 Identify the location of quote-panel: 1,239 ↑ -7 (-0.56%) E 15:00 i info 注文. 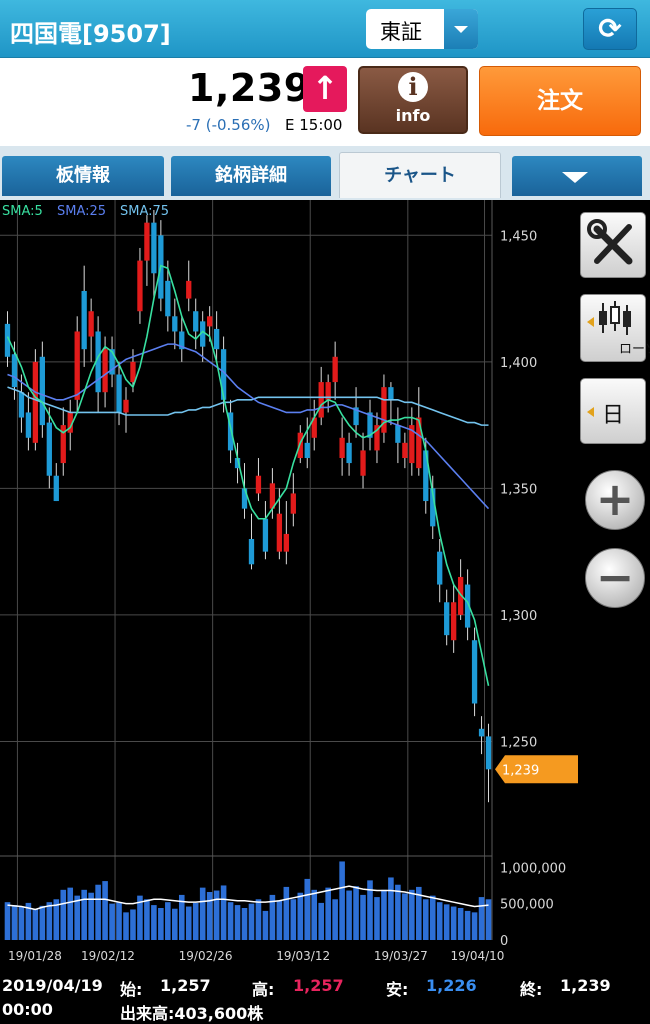
(325, 102).